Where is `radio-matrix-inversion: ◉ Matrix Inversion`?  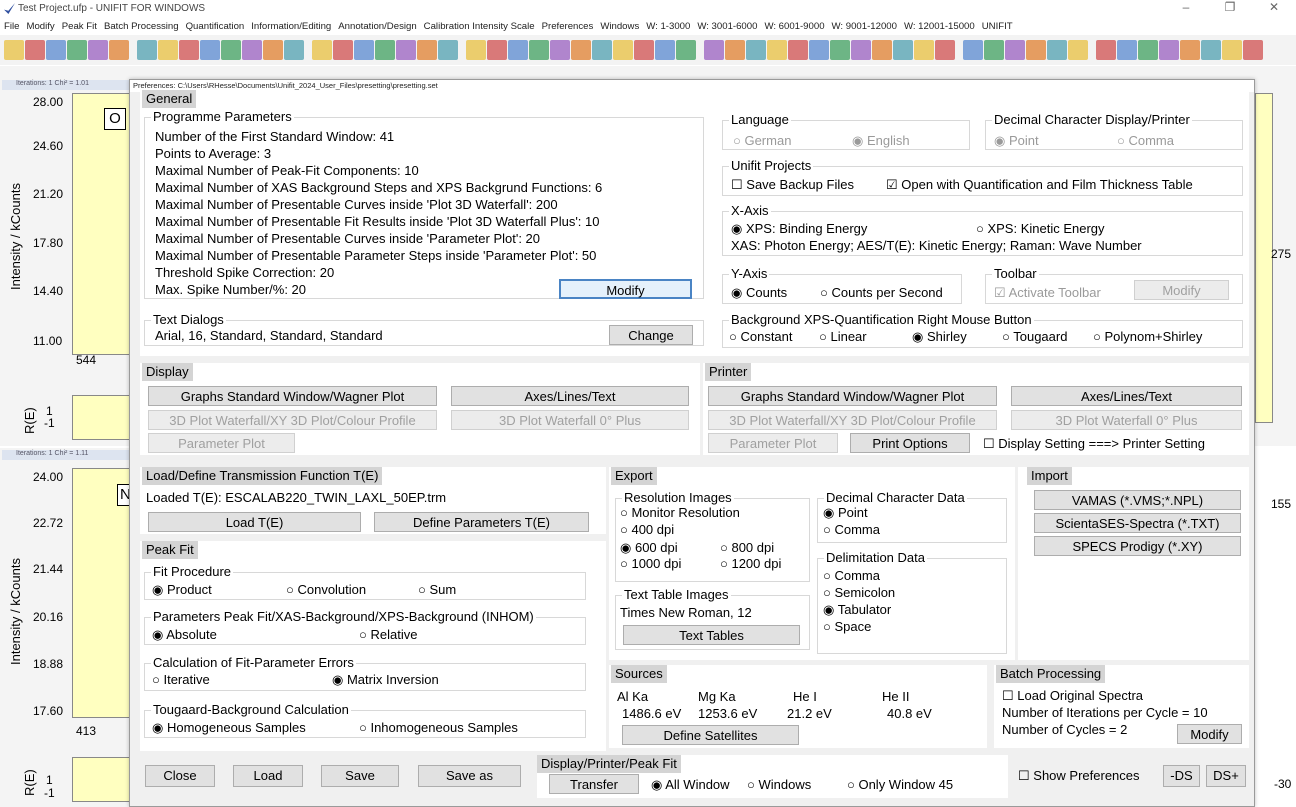 radio-matrix-inversion: ◉ Matrix Inversion is located at coordinates (385, 680).